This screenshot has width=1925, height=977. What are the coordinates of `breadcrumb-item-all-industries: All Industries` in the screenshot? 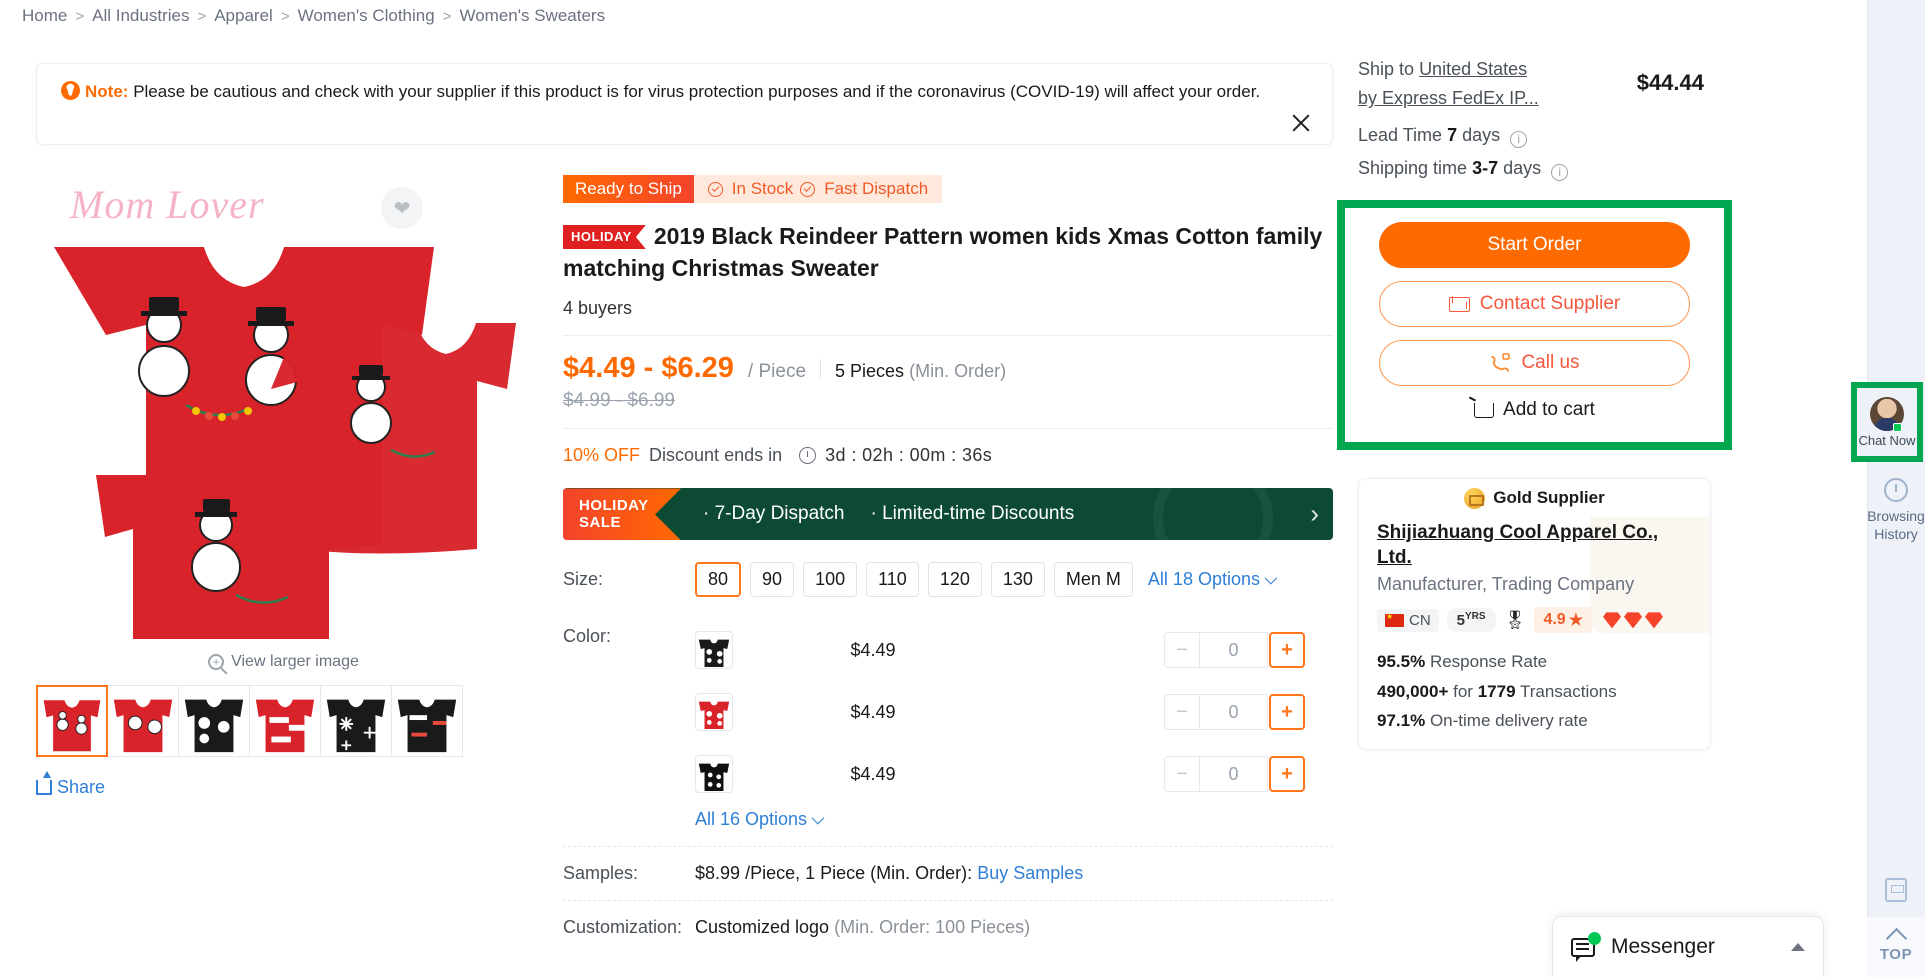 It's located at (140, 16).